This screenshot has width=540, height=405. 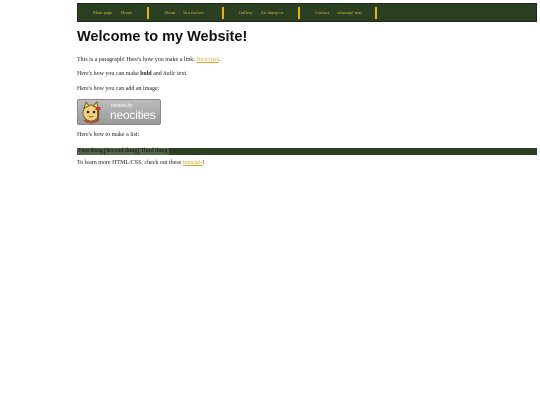 What do you see at coordinates (133, 115) in the screenshot?
I see `badge-brand-label: neocities` at bounding box center [133, 115].